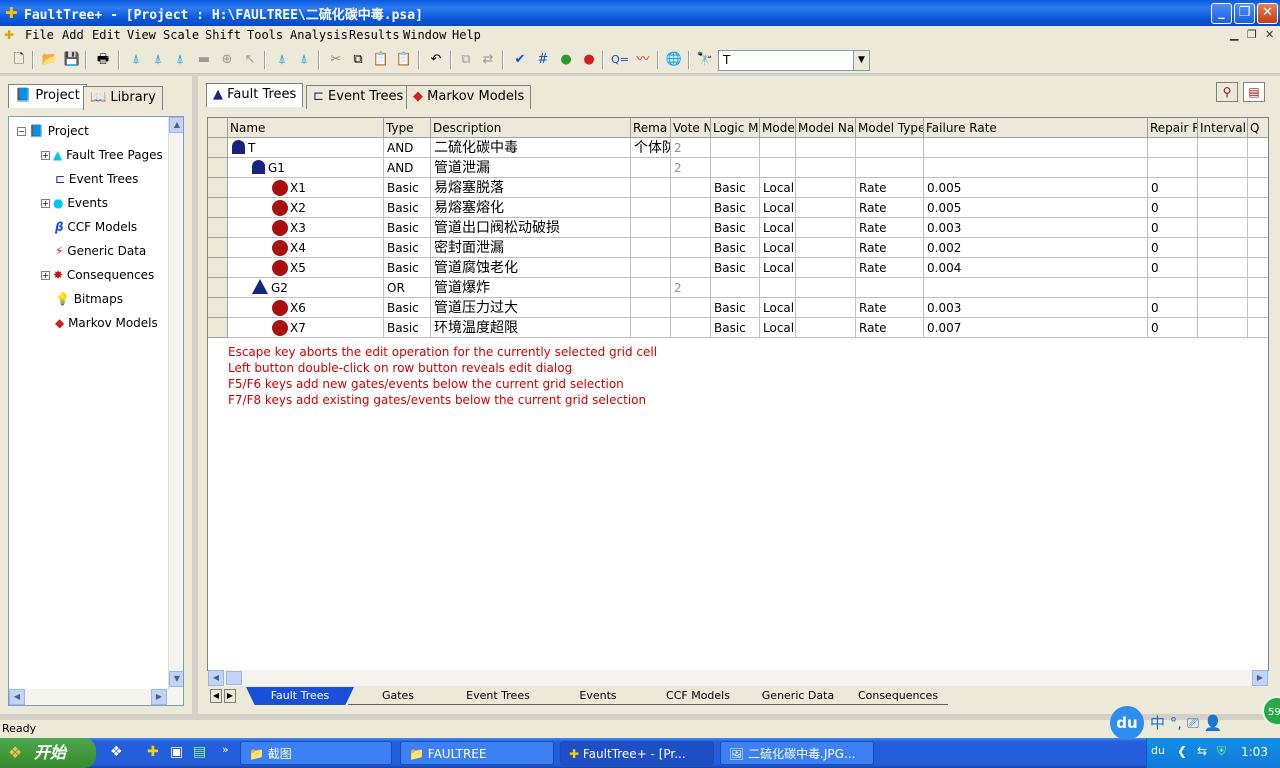 Image resolution: width=1280 pixels, height=768 pixels. I want to click on grid-cell-rate: 0.005, so click(1036, 188).